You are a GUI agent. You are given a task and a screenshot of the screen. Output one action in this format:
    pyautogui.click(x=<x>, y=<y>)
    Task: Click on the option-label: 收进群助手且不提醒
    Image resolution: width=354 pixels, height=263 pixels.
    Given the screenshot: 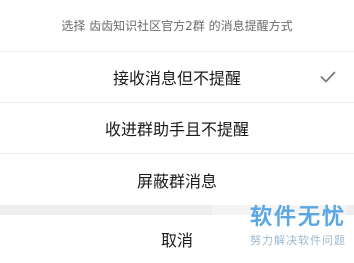 What is the action you would take?
    pyautogui.click(x=176, y=129)
    